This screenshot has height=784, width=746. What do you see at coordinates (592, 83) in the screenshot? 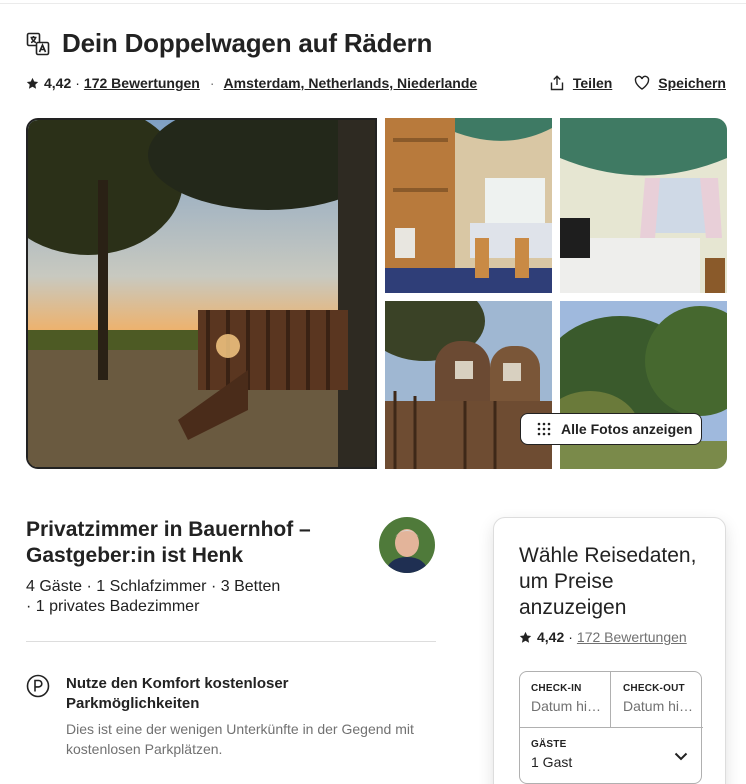
I see `share-label: Teilen` at bounding box center [592, 83].